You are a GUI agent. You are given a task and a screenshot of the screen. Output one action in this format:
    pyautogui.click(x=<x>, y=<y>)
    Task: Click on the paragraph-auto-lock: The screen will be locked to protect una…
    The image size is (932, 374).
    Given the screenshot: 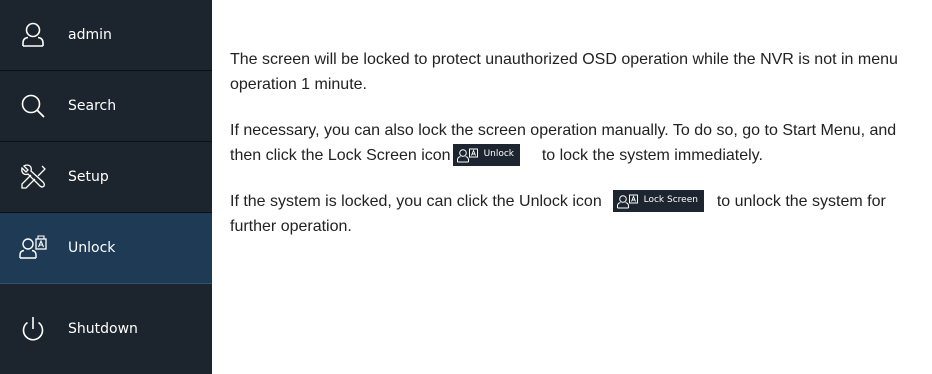 What is the action you would take?
    pyautogui.click(x=564, y=72)
    